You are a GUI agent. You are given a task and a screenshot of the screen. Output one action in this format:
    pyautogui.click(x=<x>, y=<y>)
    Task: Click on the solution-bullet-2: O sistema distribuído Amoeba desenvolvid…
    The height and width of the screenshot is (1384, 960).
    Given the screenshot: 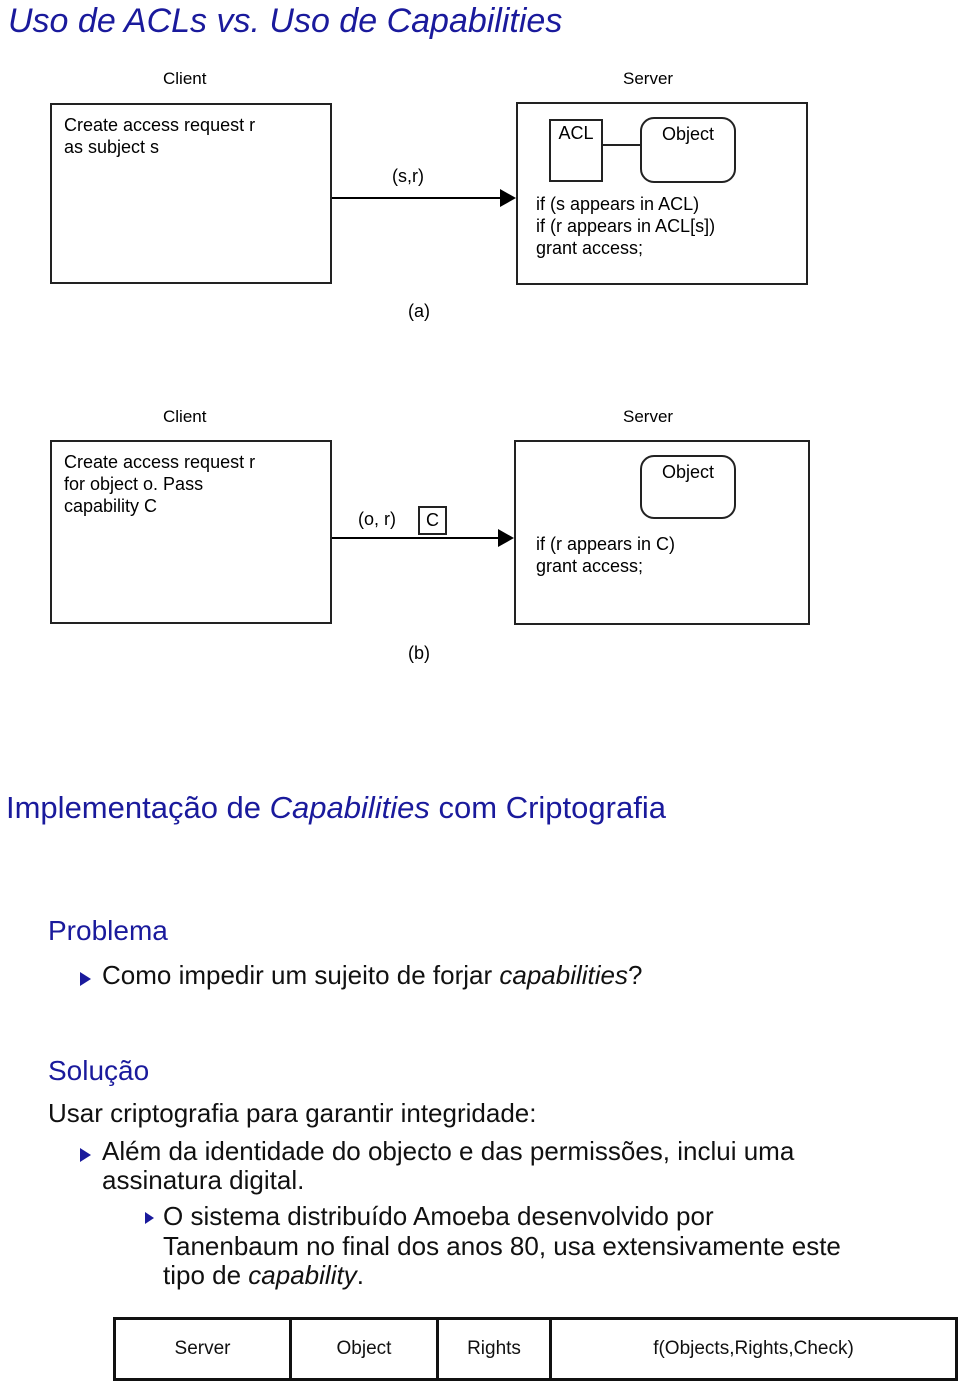 What is the action you would take?
    pyautogui.click(x=542, y=1245)
    